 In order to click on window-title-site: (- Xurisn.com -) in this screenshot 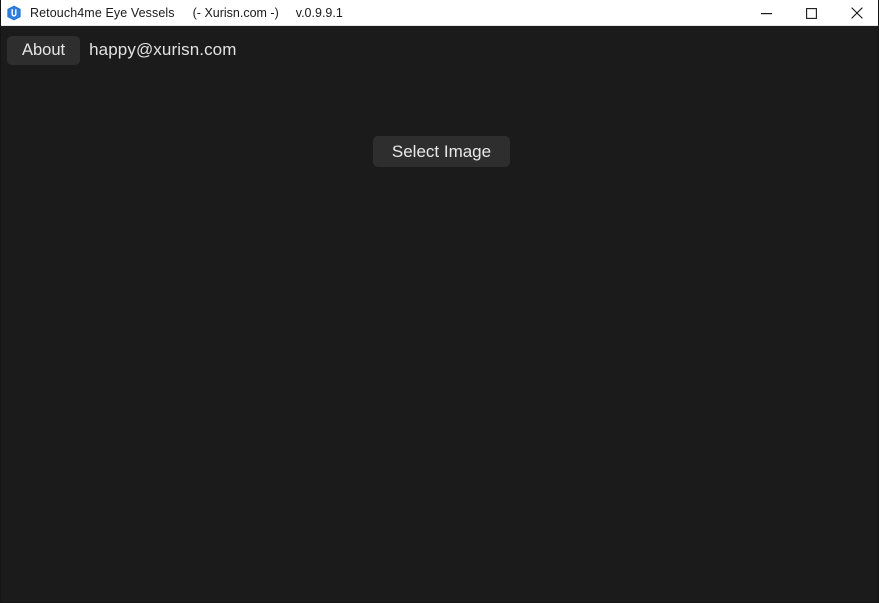, I will do `click(235, 12)`.